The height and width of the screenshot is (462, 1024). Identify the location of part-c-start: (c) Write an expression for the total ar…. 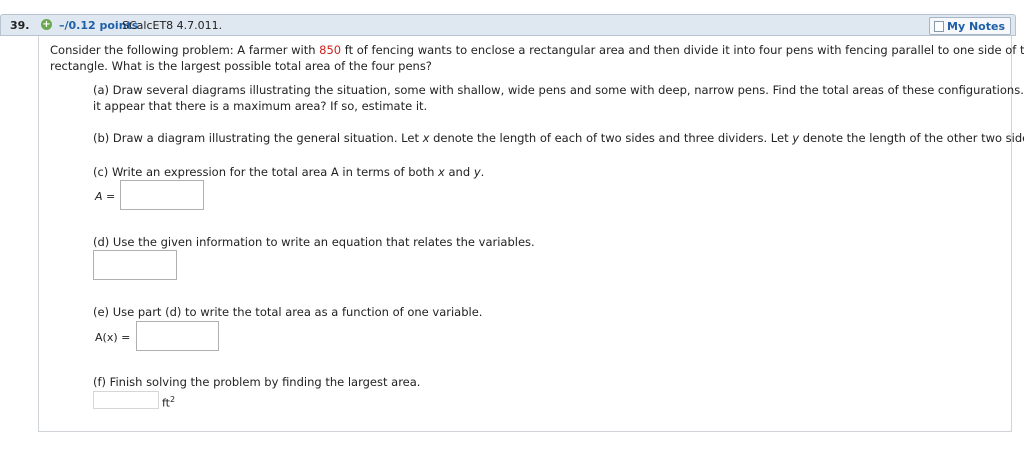
(266, 172).